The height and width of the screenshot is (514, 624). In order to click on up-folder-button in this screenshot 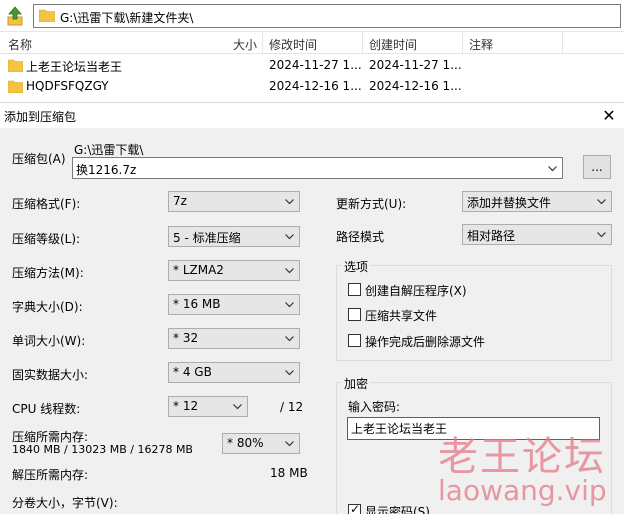, I will do `click(15, 16)`.